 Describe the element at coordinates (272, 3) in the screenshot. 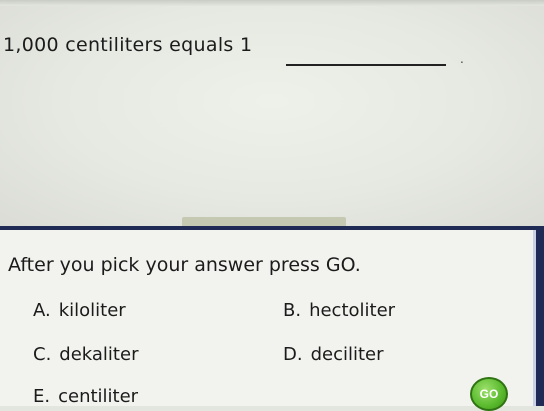

I see `top-strip` at that location.